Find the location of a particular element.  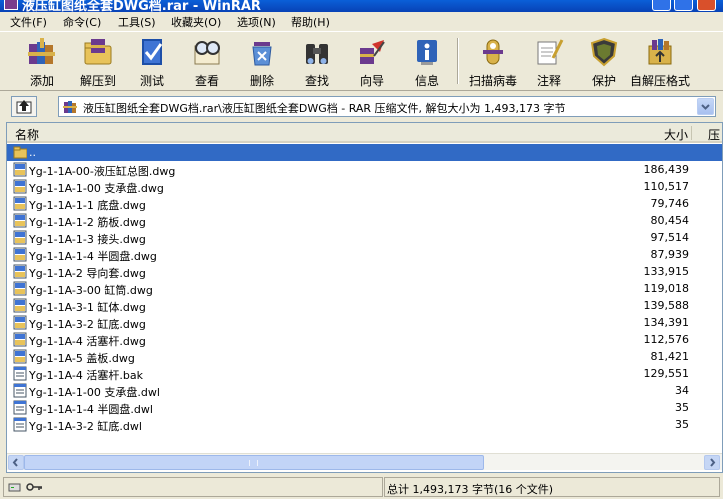

scroll-thumb is located at coordinates (254, 462).